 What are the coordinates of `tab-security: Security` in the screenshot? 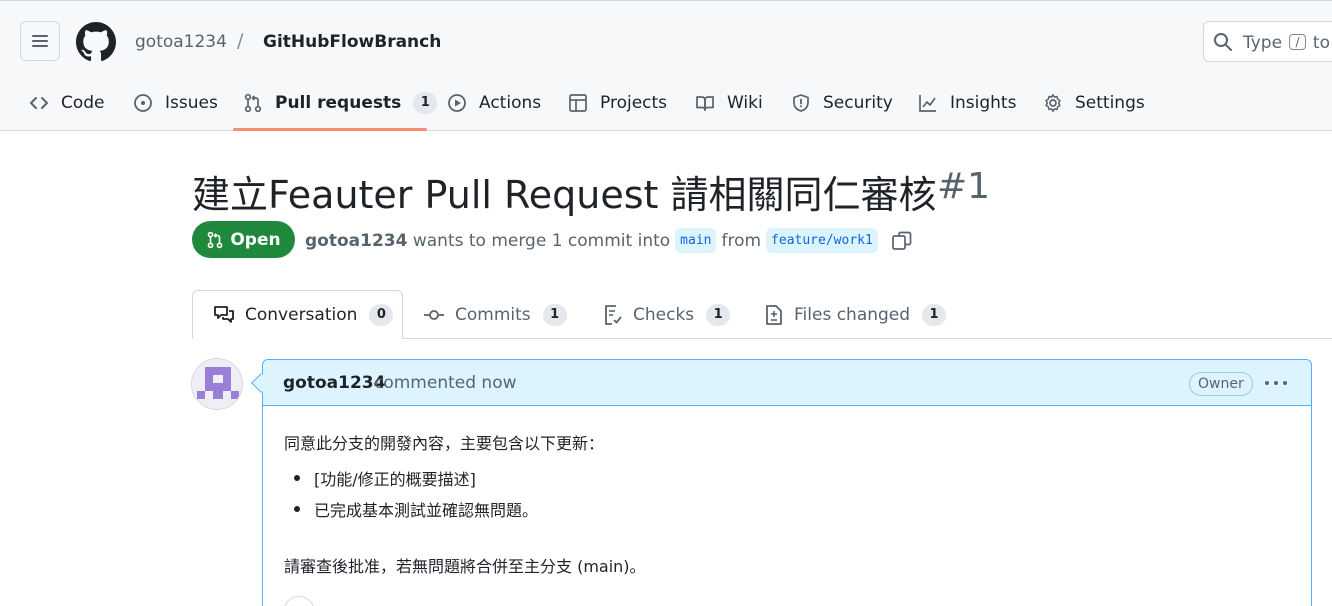 It's located at (842, 103).